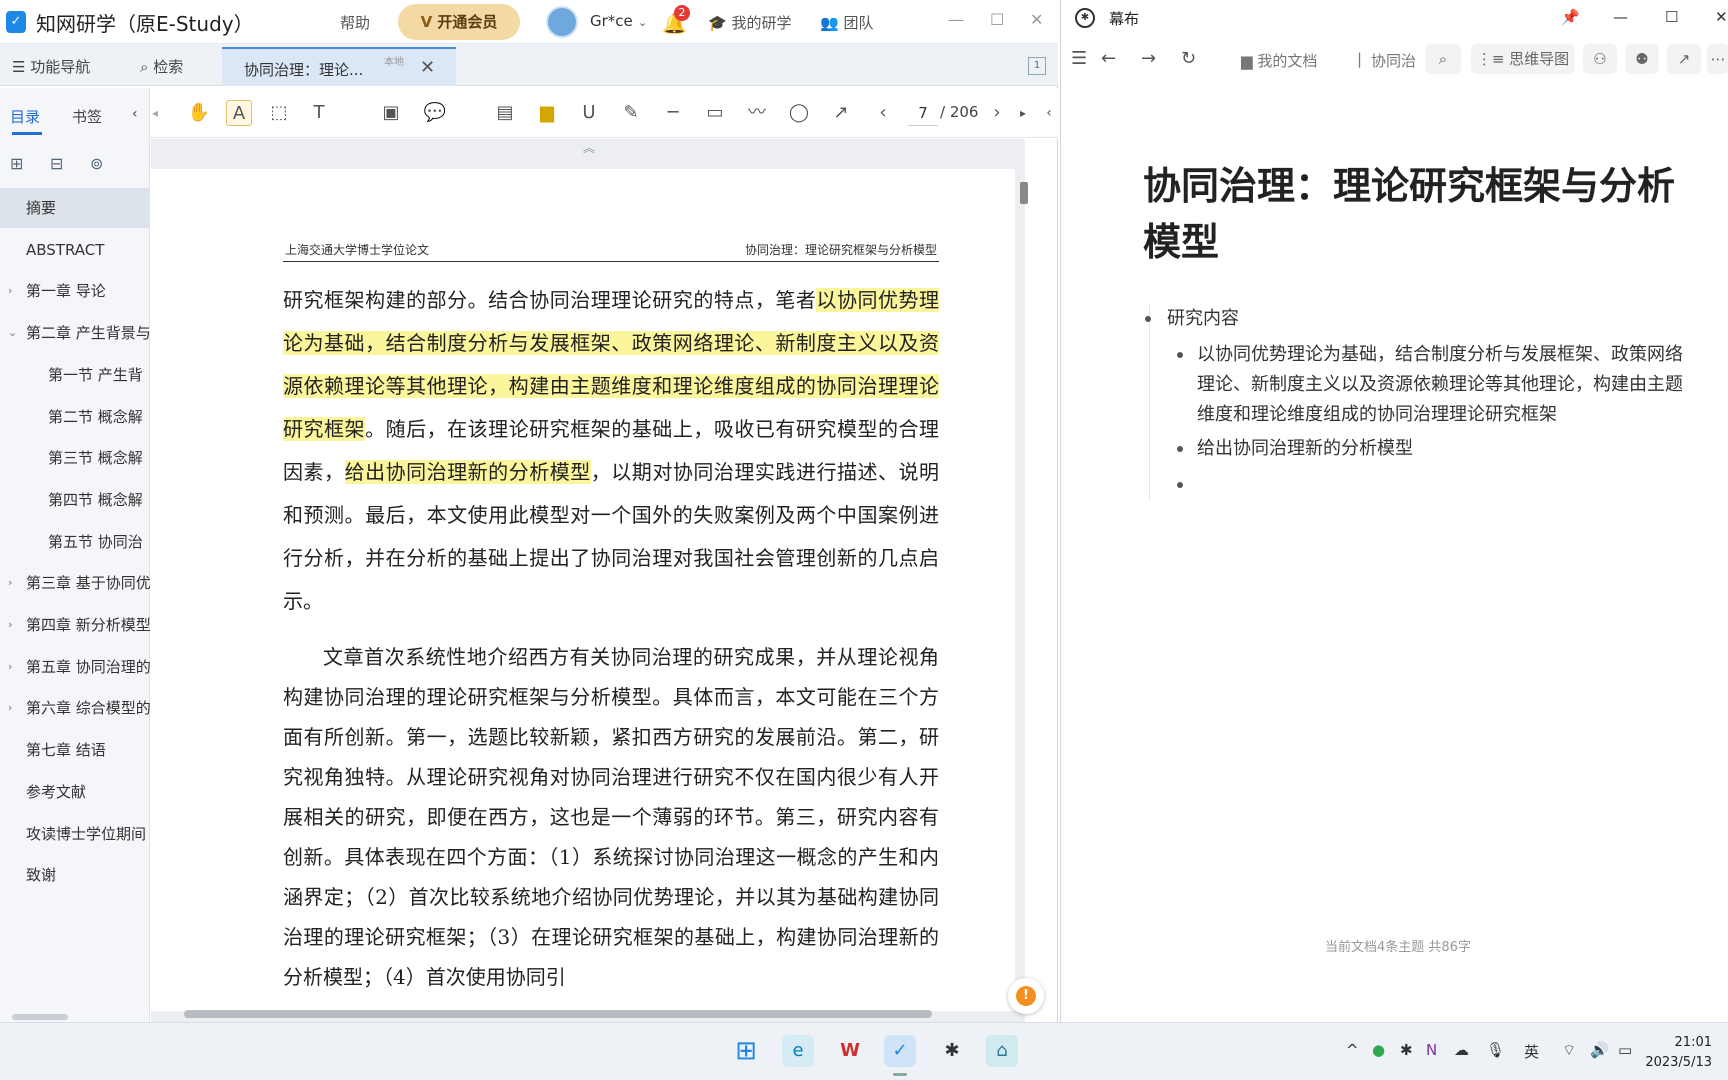 Image resolution: width=1728 pixels, height=1080 pixels. I want to click on text-select-icon: A, so click(239, 113).